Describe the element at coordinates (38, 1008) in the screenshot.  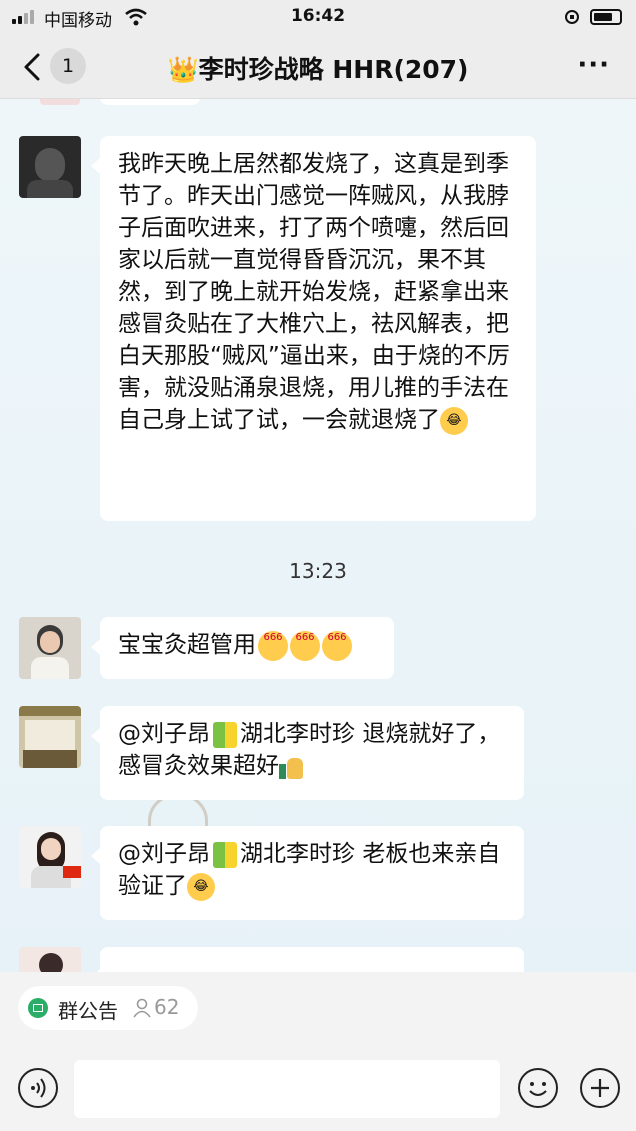
I see `notice-icon` at that location.